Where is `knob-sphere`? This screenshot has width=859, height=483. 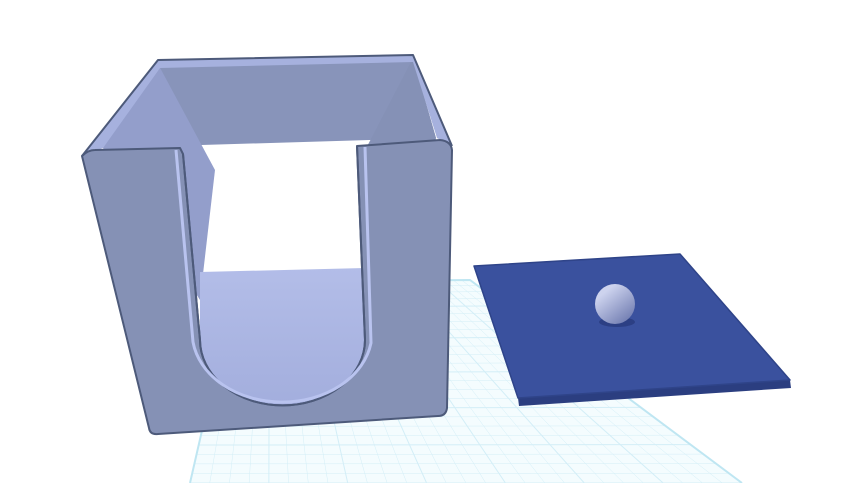 knob-sphere is located at coordinates (615, 305).